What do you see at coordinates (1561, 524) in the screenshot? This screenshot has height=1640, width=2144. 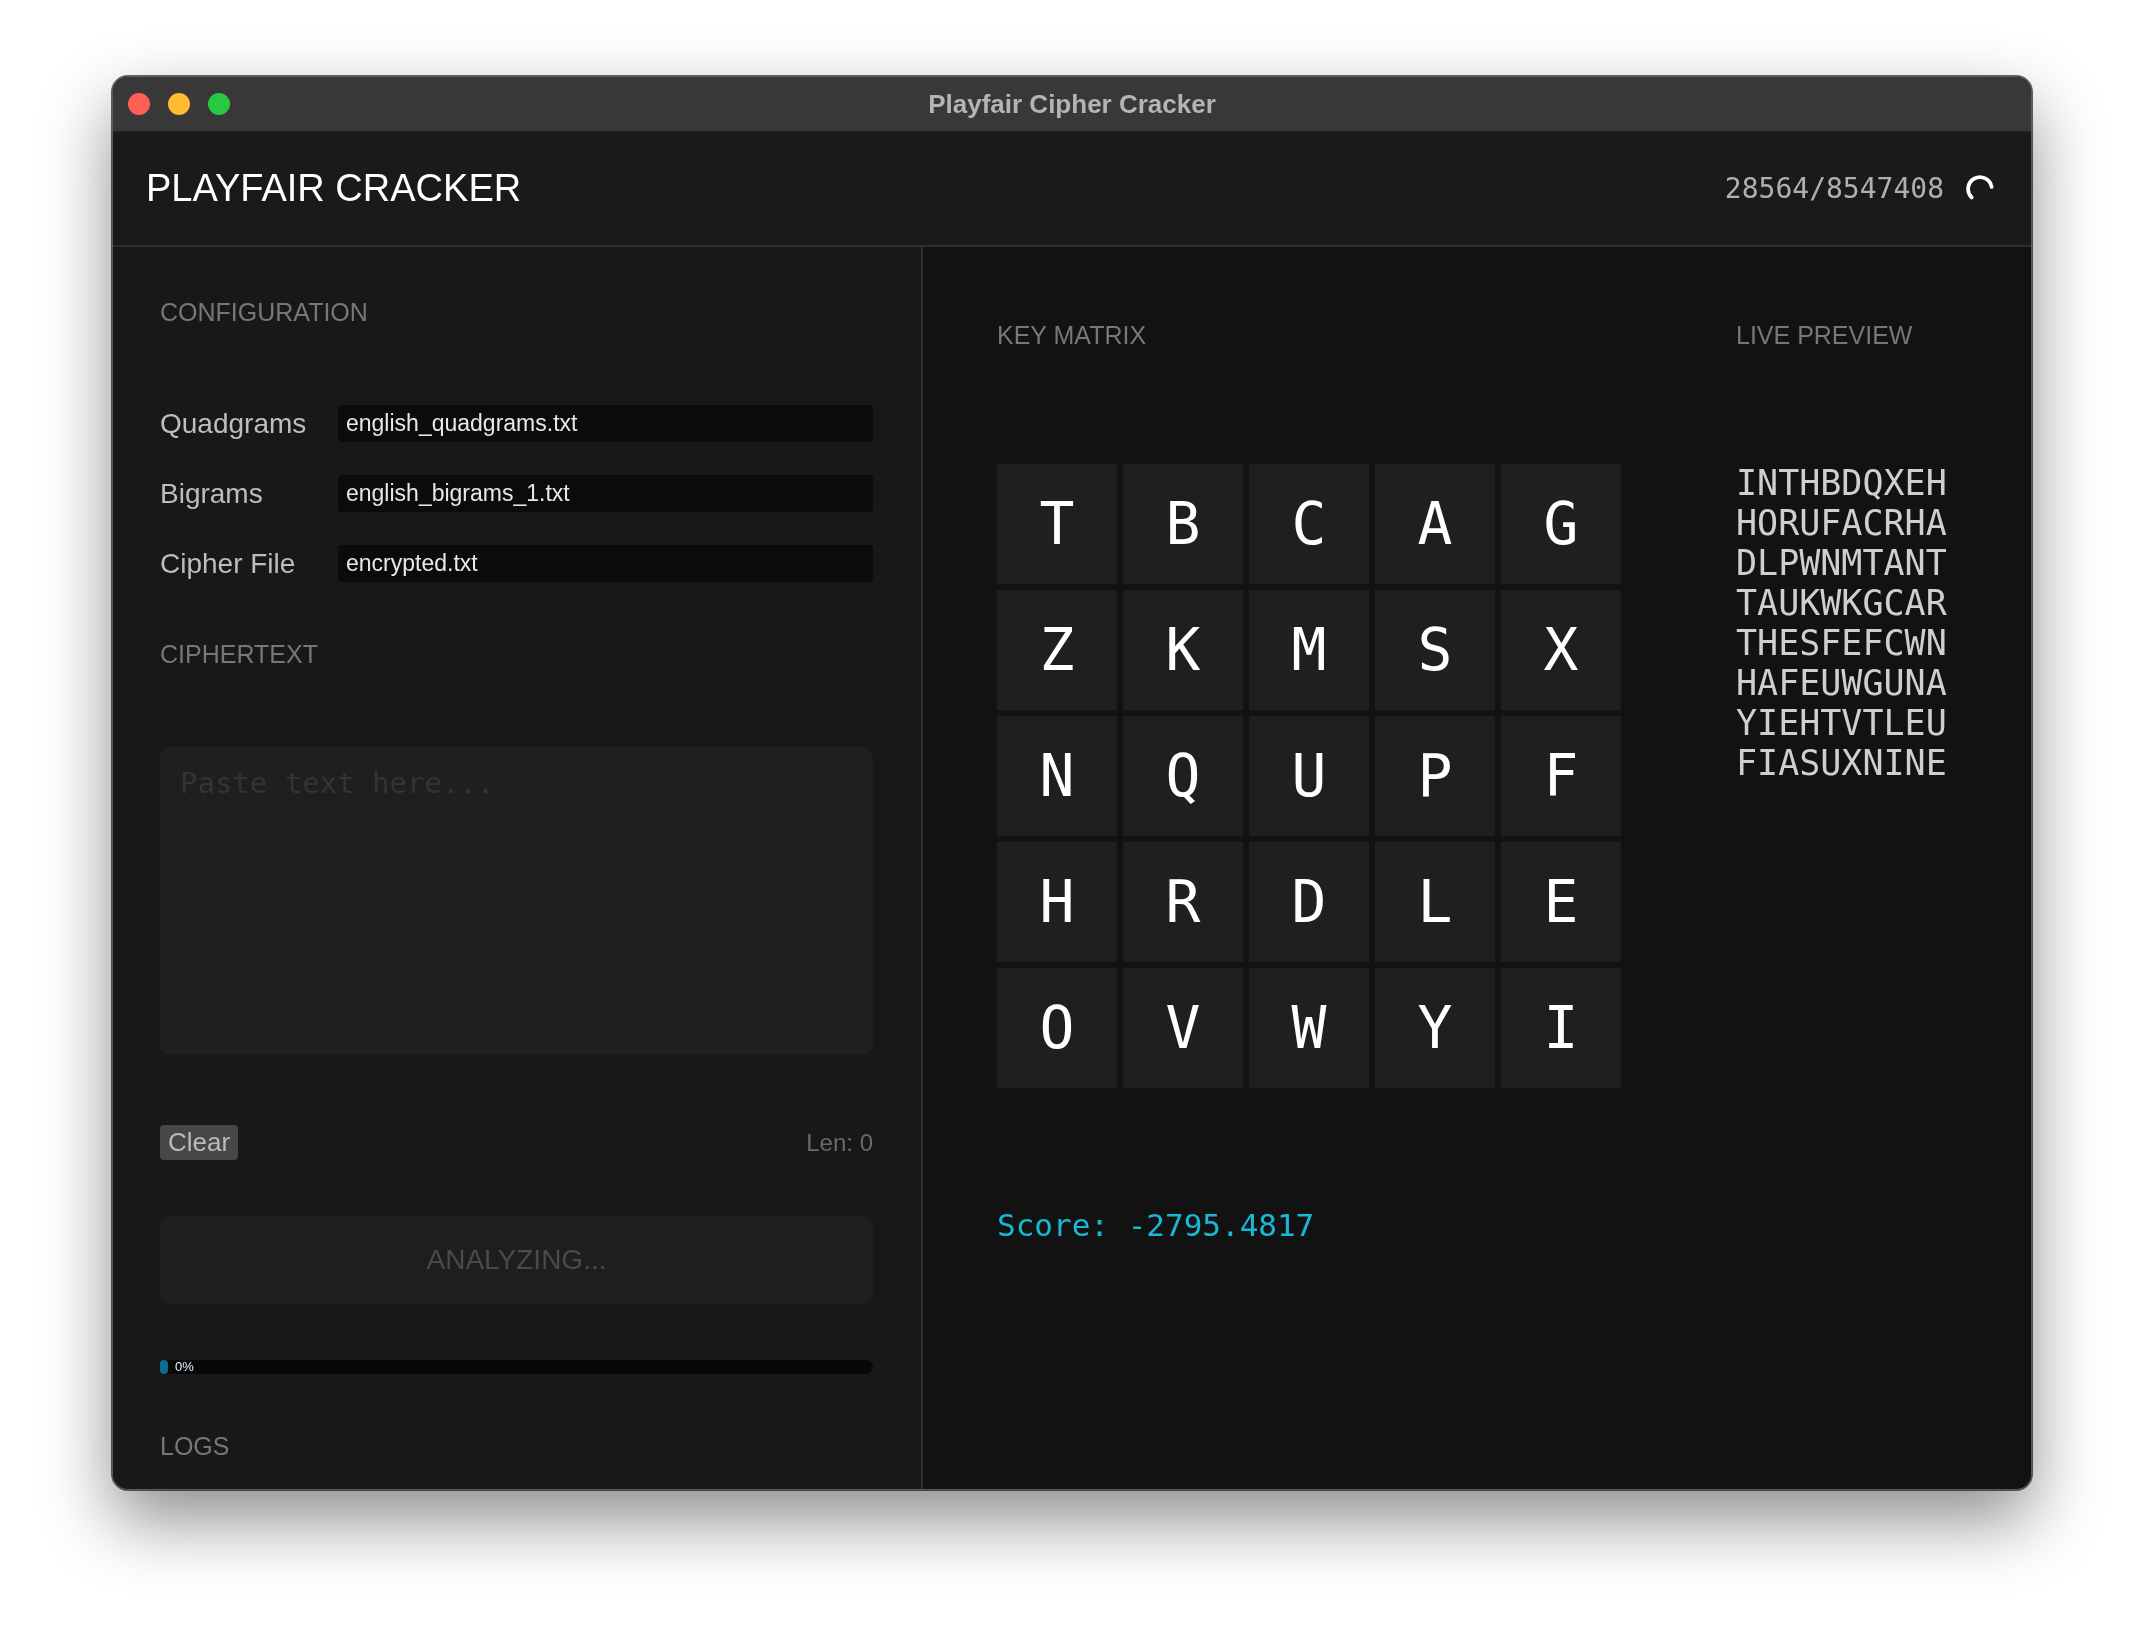 I see `matrix-cell: G` at bounding box center [1561, 524].